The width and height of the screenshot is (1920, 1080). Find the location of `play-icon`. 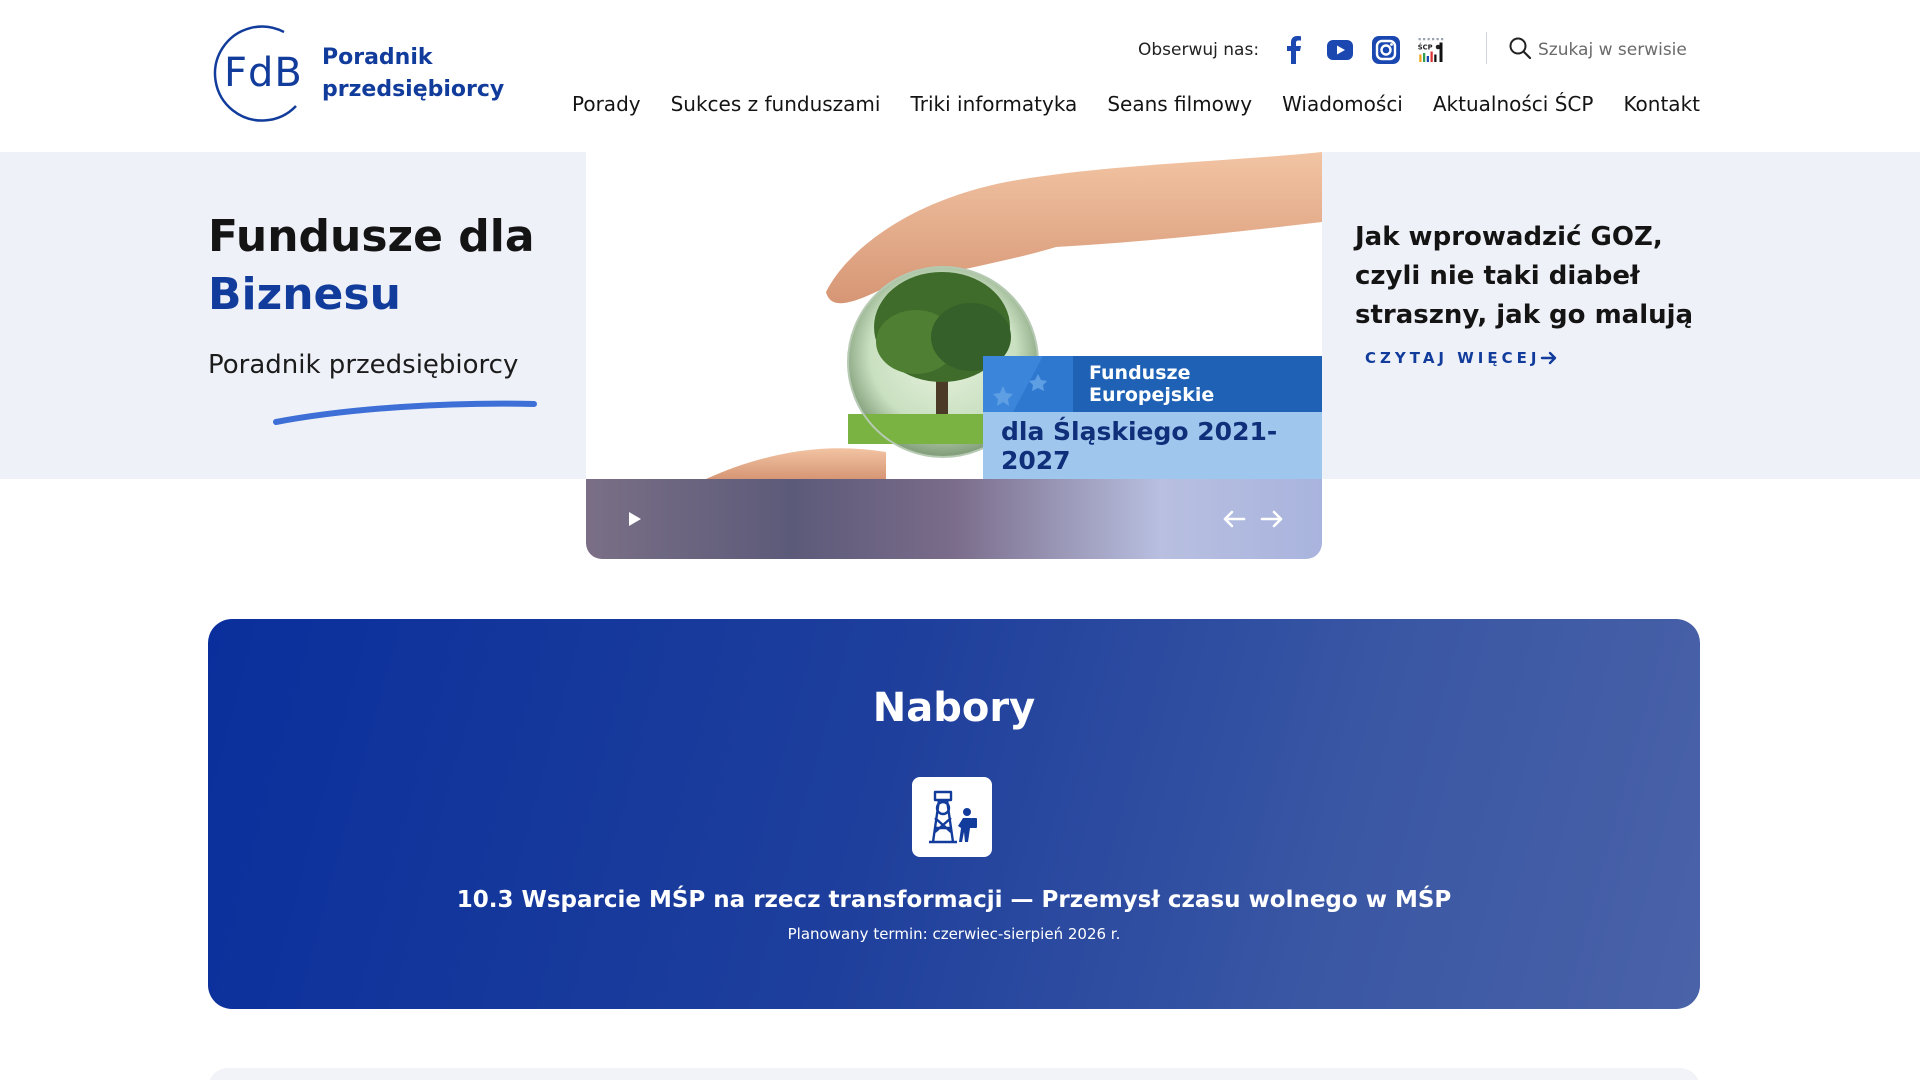

play-icon is located at coordinates (634, 519).